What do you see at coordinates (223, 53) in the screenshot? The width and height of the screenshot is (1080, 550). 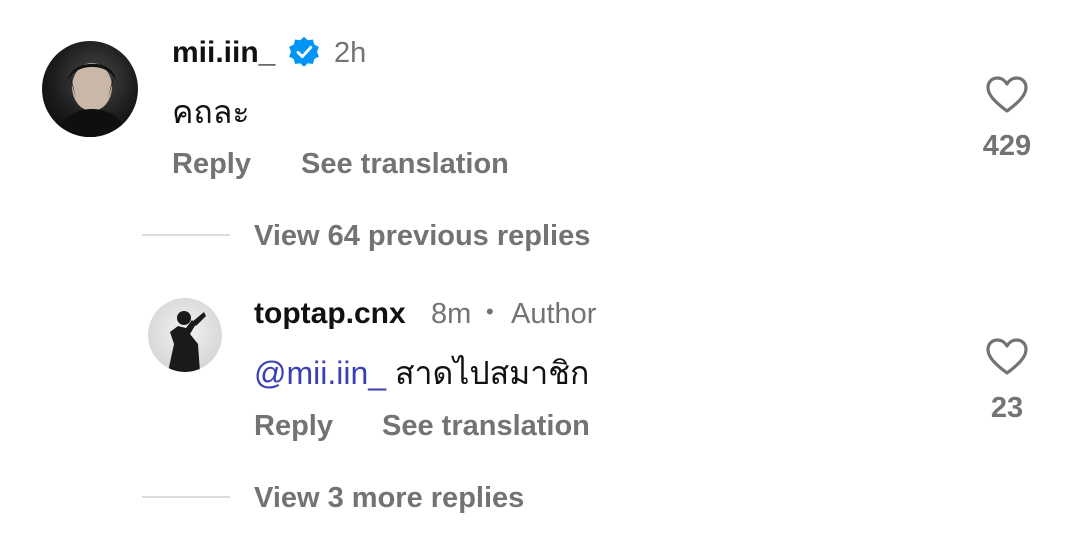 I see `comment-username: mii.iin_` at bounding box center [223, 53].